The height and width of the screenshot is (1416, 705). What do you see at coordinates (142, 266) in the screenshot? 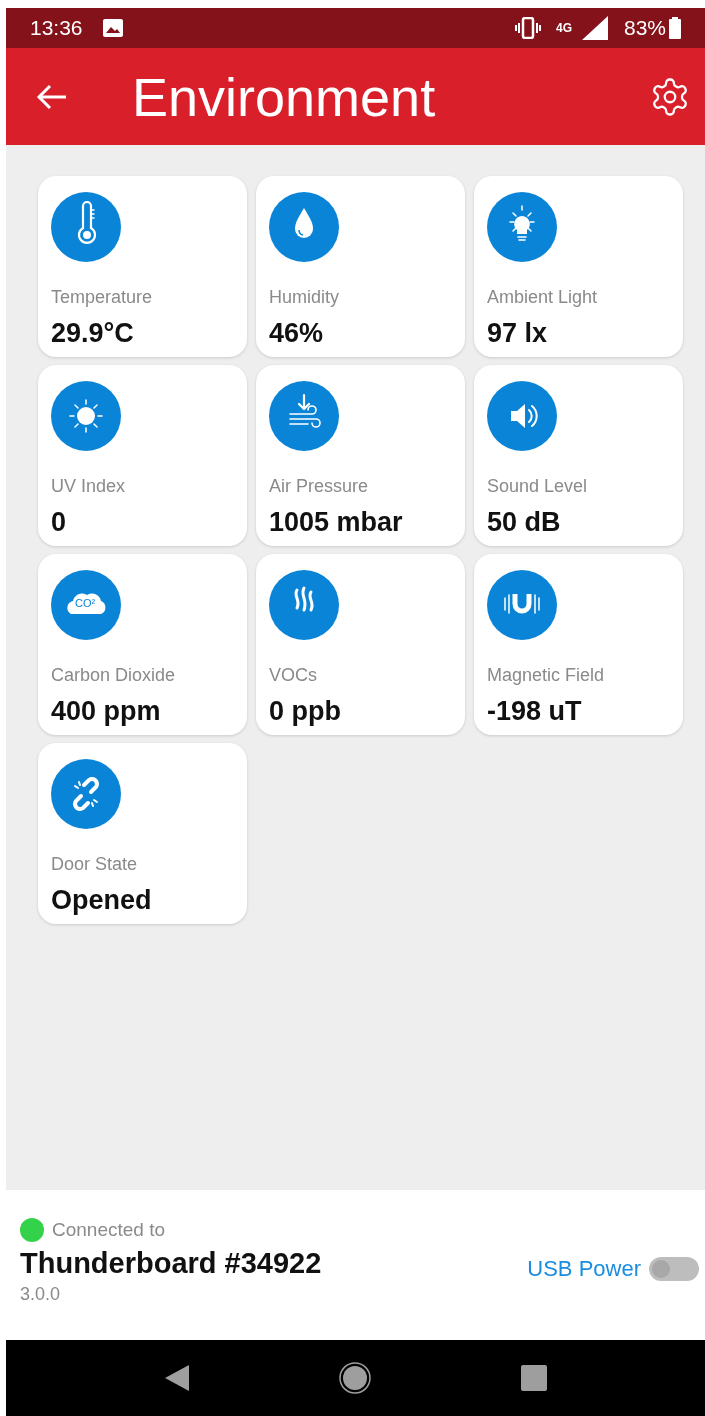
I see `sensor-card: Temperature 29.9°C` at bounding box center [142, 266].